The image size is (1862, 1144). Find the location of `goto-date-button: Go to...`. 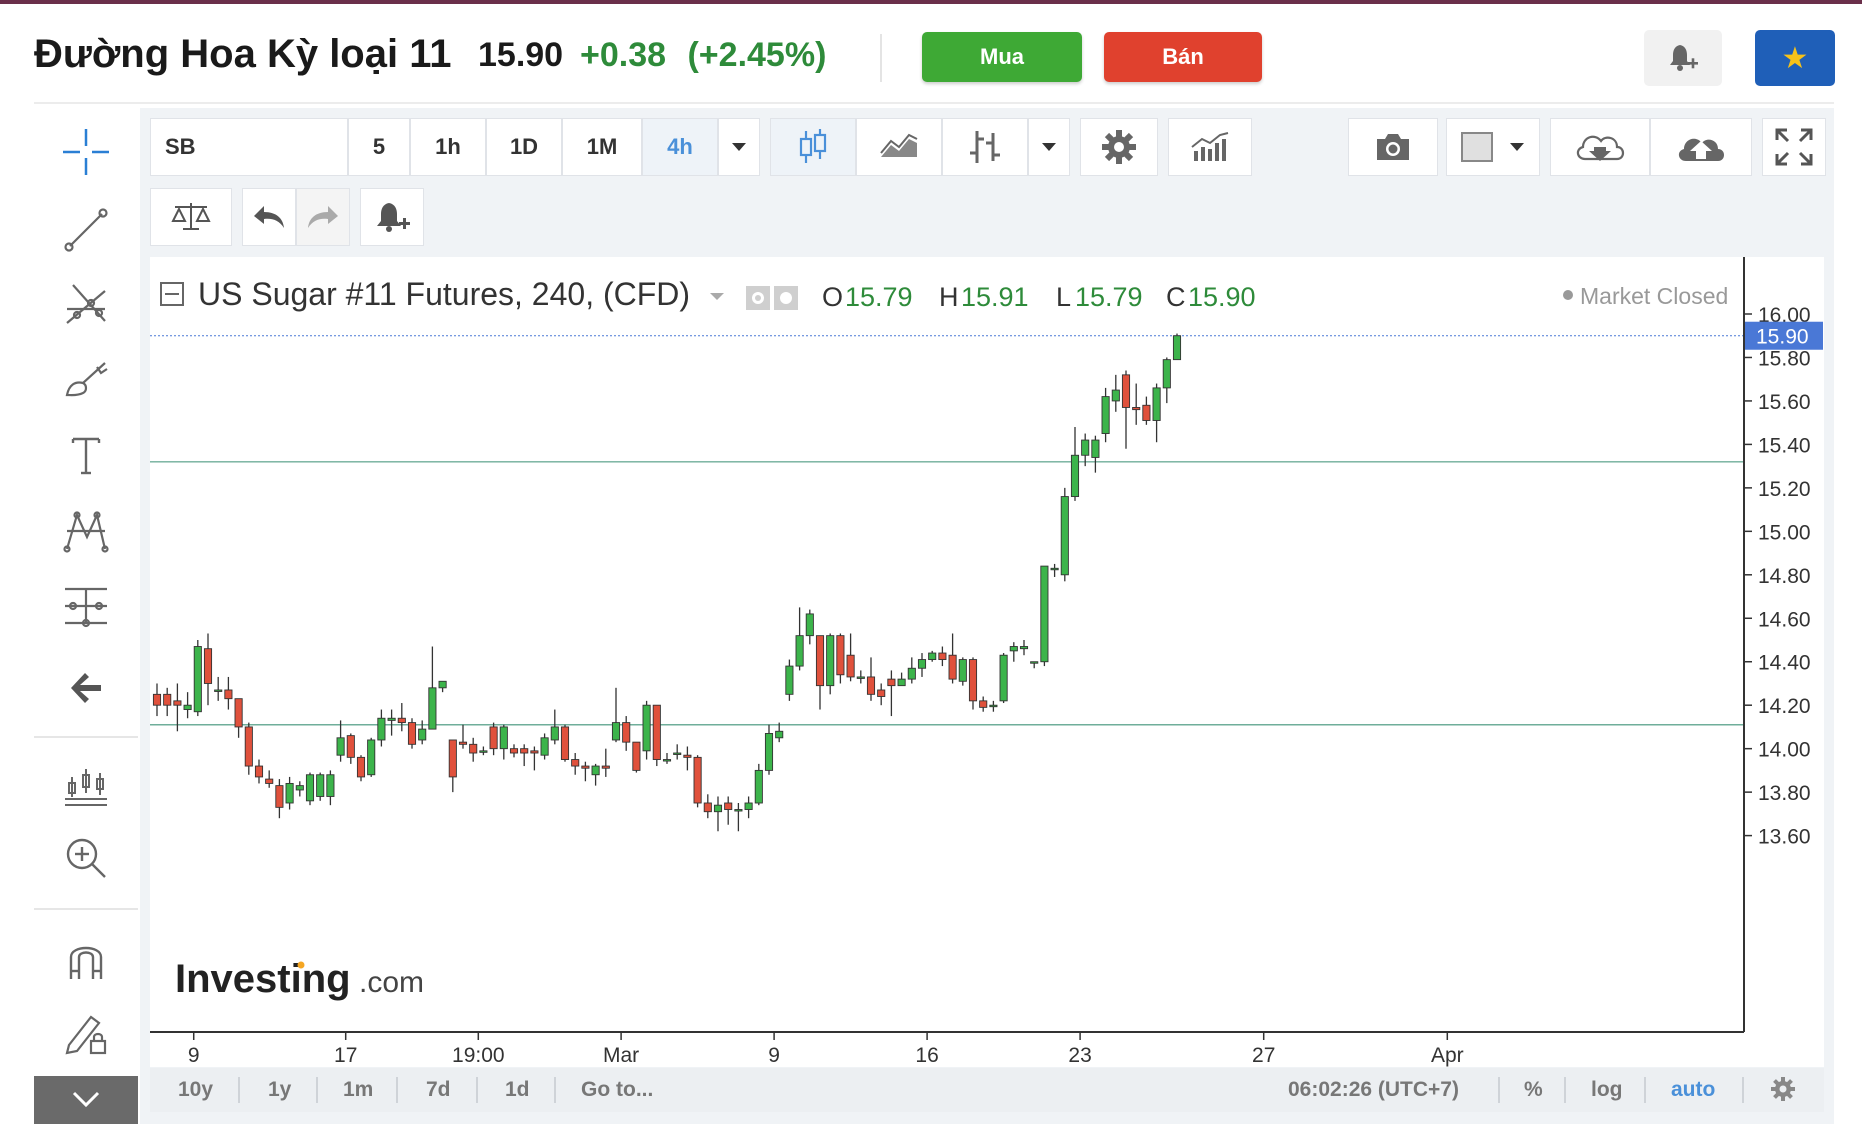

goto-date-button: Go to... is located at coordinates (617, 1090).